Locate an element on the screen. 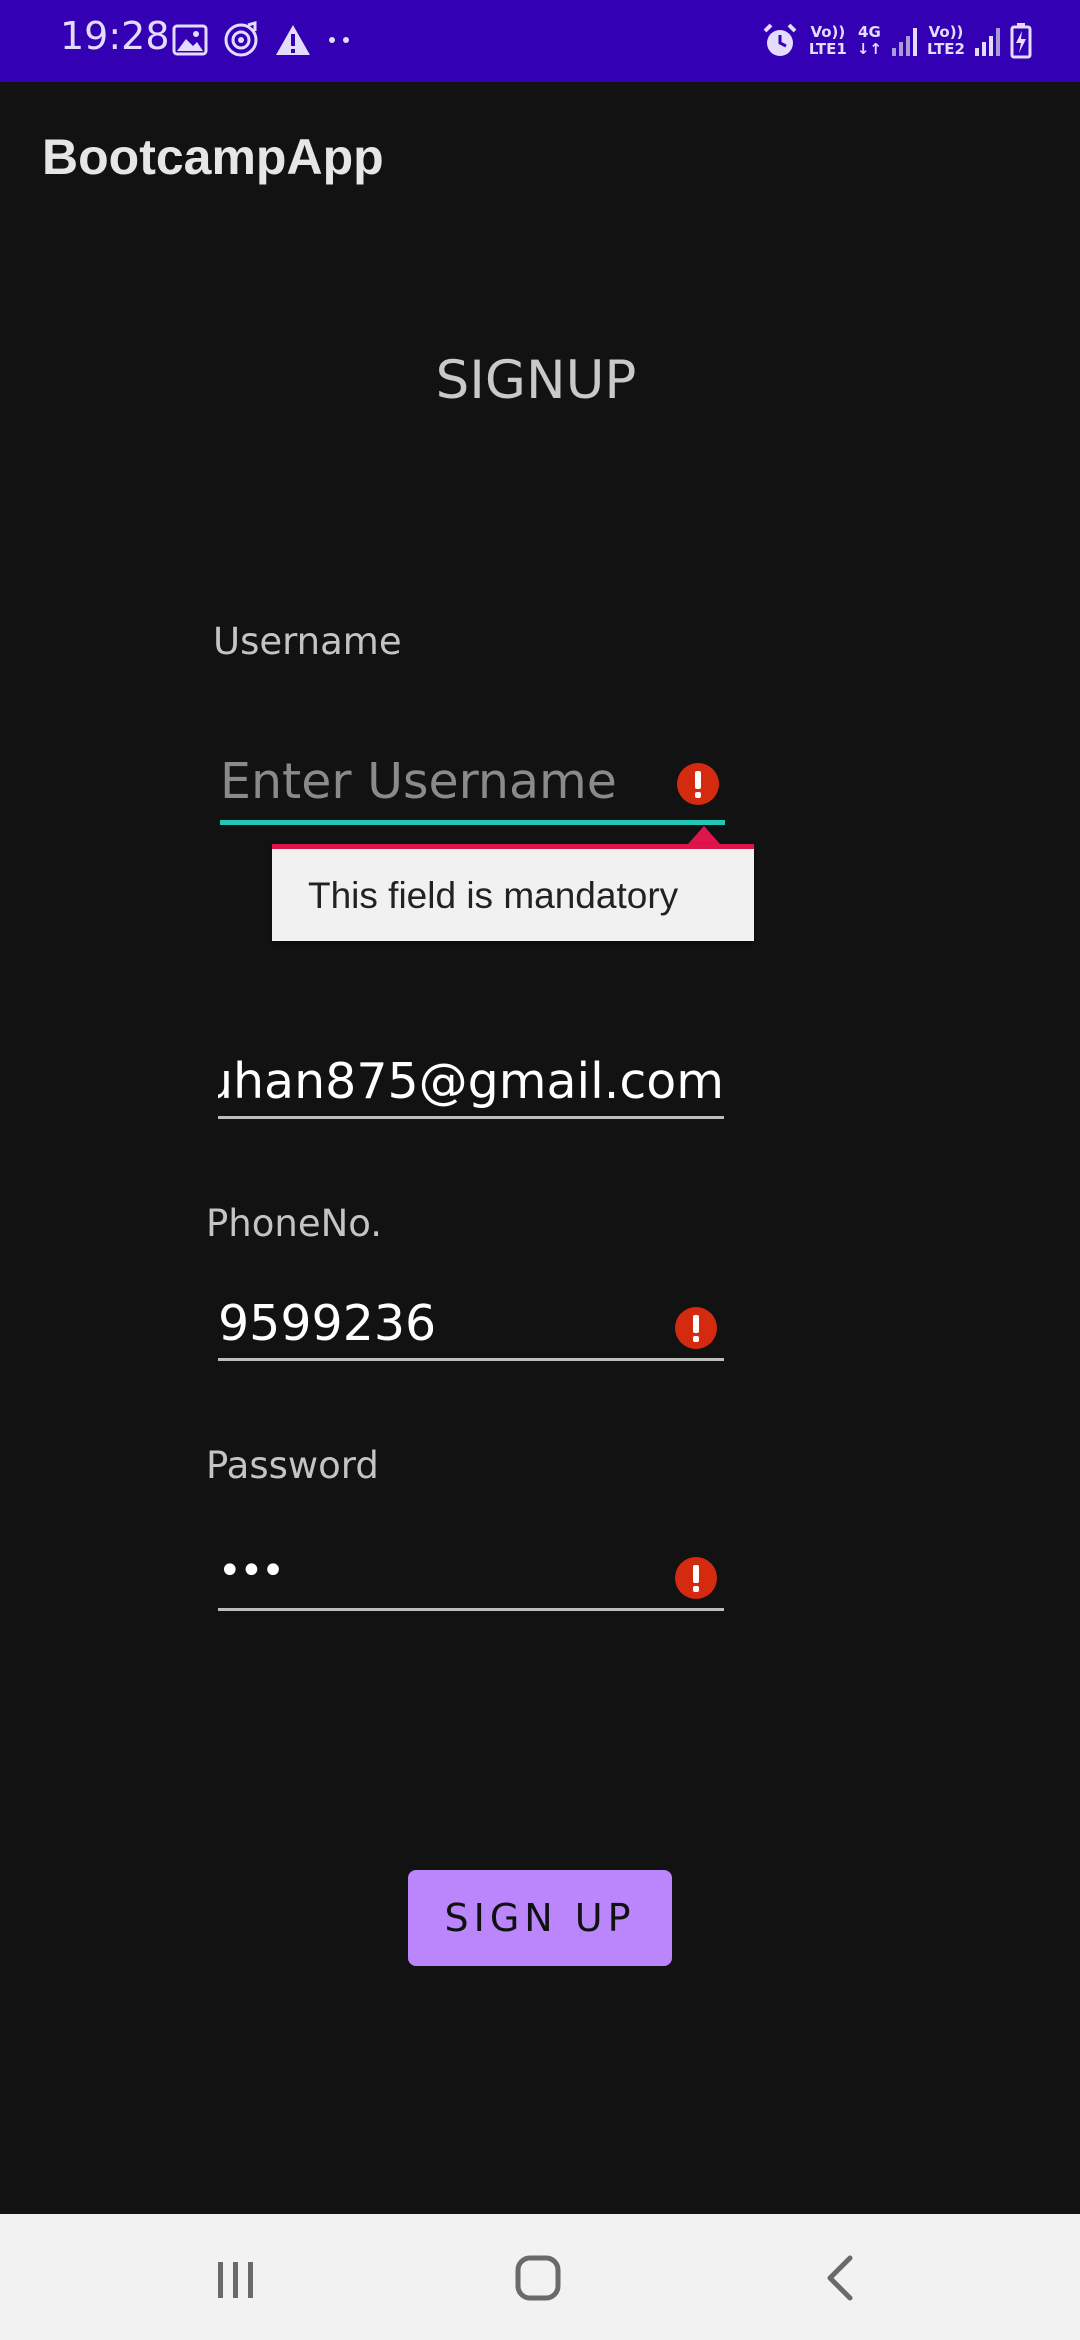  battery-charging-icon is located at coordinates (1021, 41).